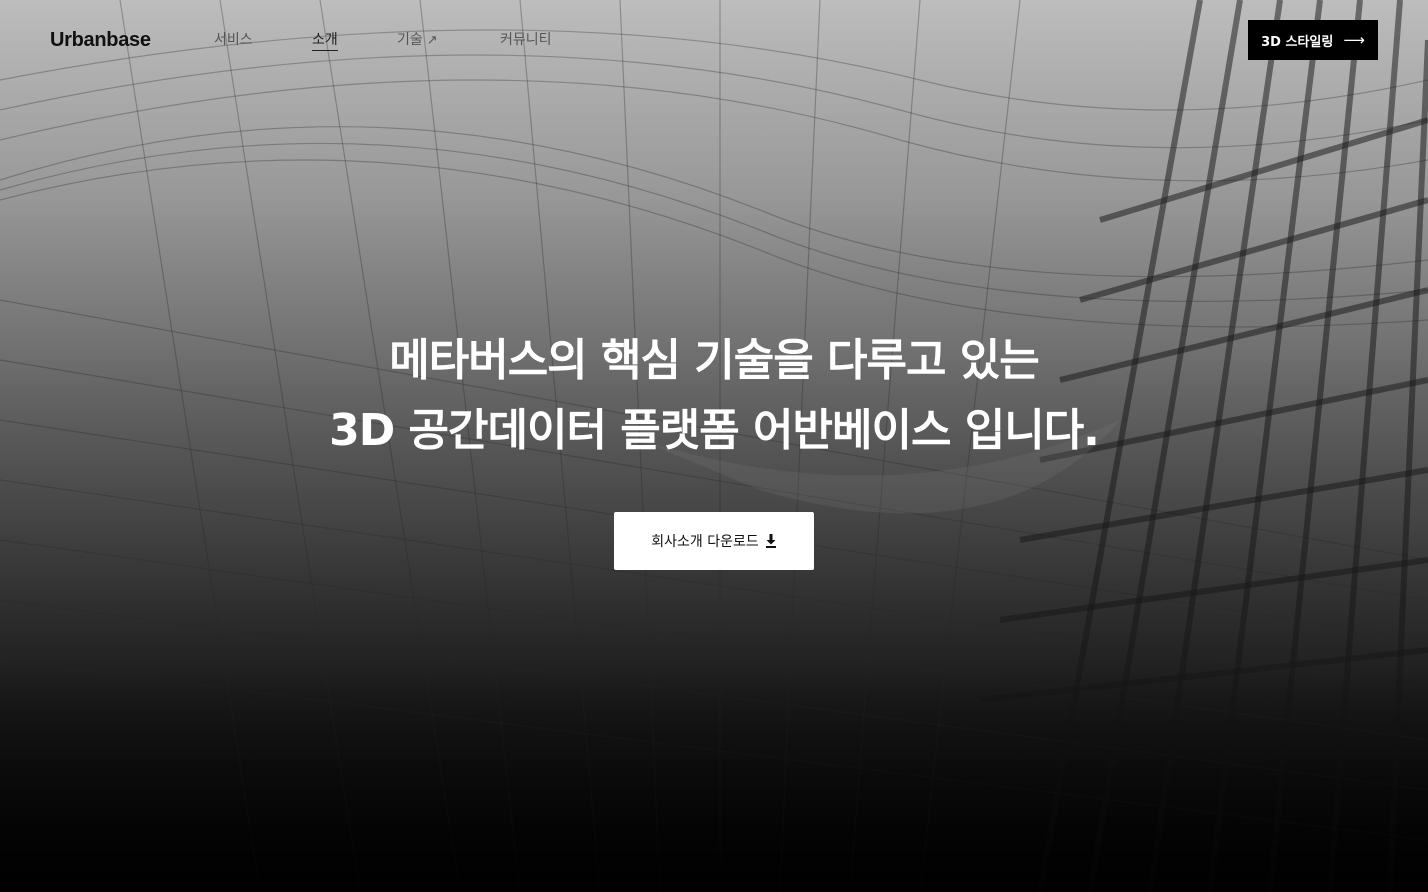 The height and width of the screenshot is (892, 1428). I want to click on external-arrow-icon: ↗, so click(432, 40).